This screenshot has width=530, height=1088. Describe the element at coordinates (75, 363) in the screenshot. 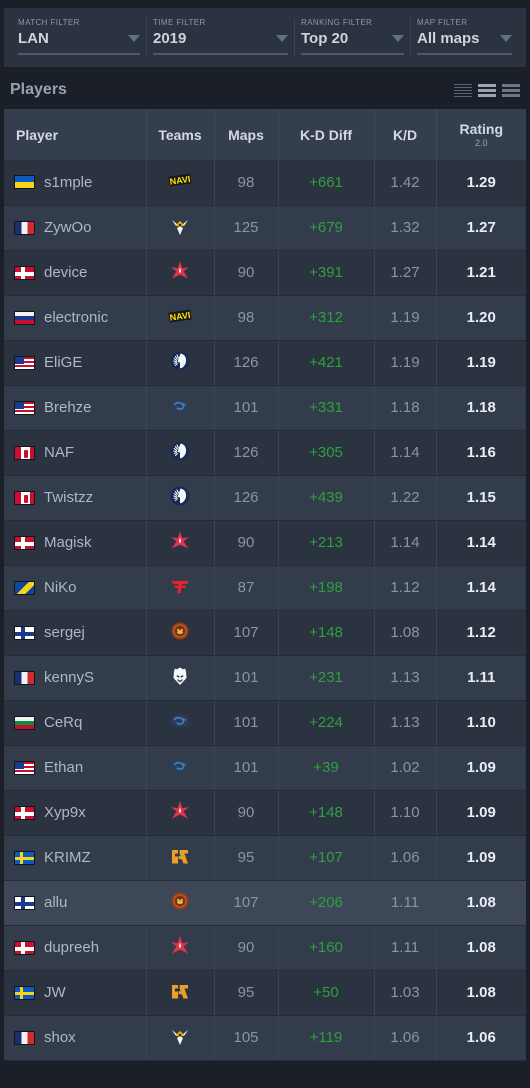

I see `cell-player: EliGE` at that location.